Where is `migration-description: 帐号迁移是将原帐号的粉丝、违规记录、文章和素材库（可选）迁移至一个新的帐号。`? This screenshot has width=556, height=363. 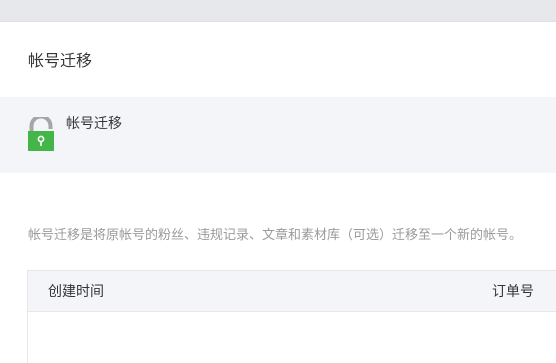 migration-description: 帐号迁移是将原帐号的粉丝、违规记录、文章和素材库（可选）迁移至一个新的帐号。 is located at coordinates (275, 235).